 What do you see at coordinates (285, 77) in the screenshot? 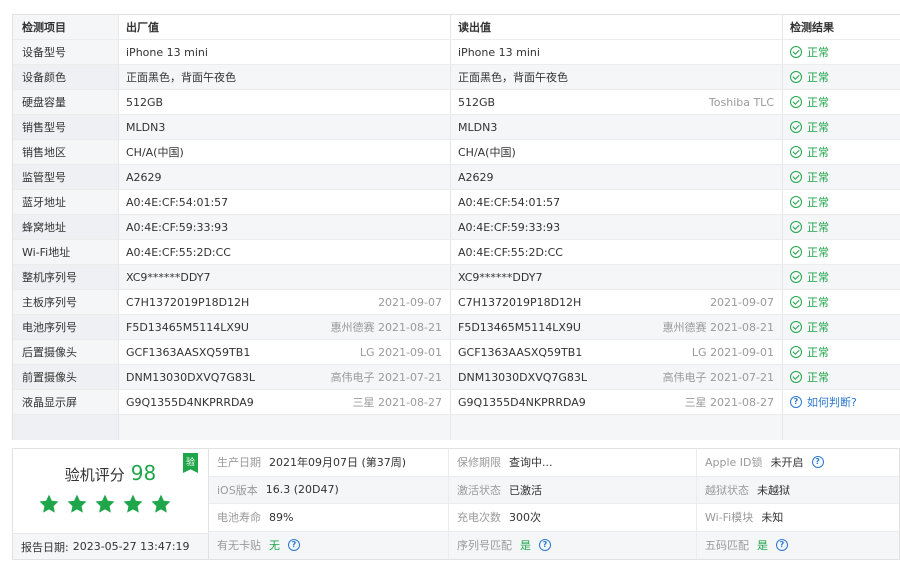
I see `row-factory-value: 正面黑色，背面午夜色` at bounding box center [285, 77].